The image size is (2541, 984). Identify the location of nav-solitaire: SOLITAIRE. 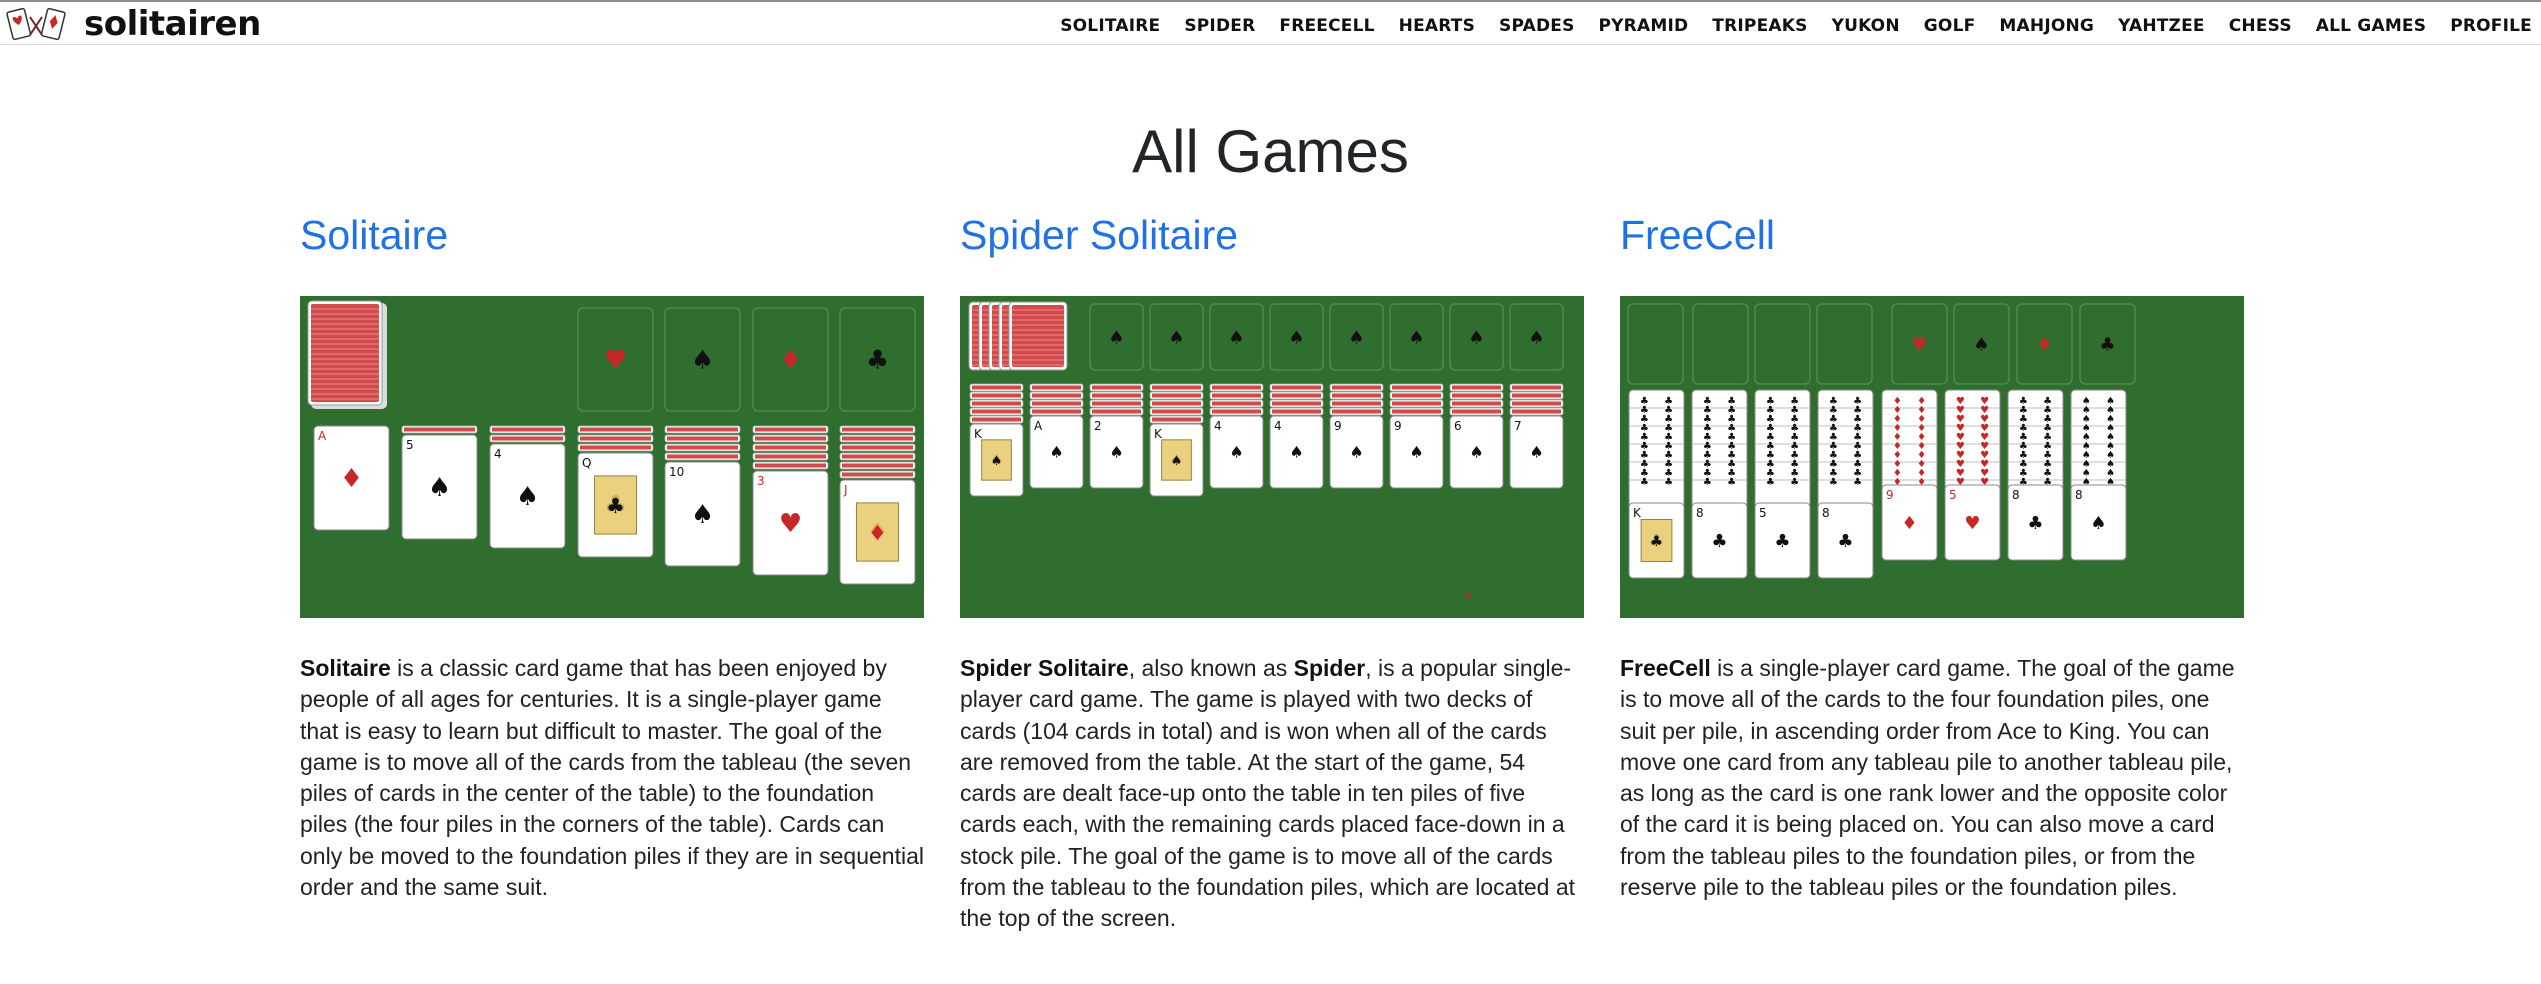
(1110, 26).